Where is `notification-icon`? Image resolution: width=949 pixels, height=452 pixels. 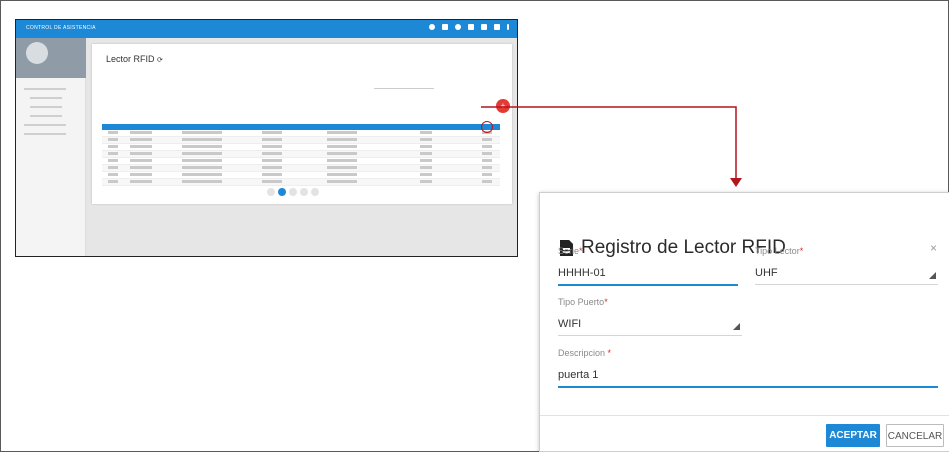
notification-icon is located at coordinates (432, 27).